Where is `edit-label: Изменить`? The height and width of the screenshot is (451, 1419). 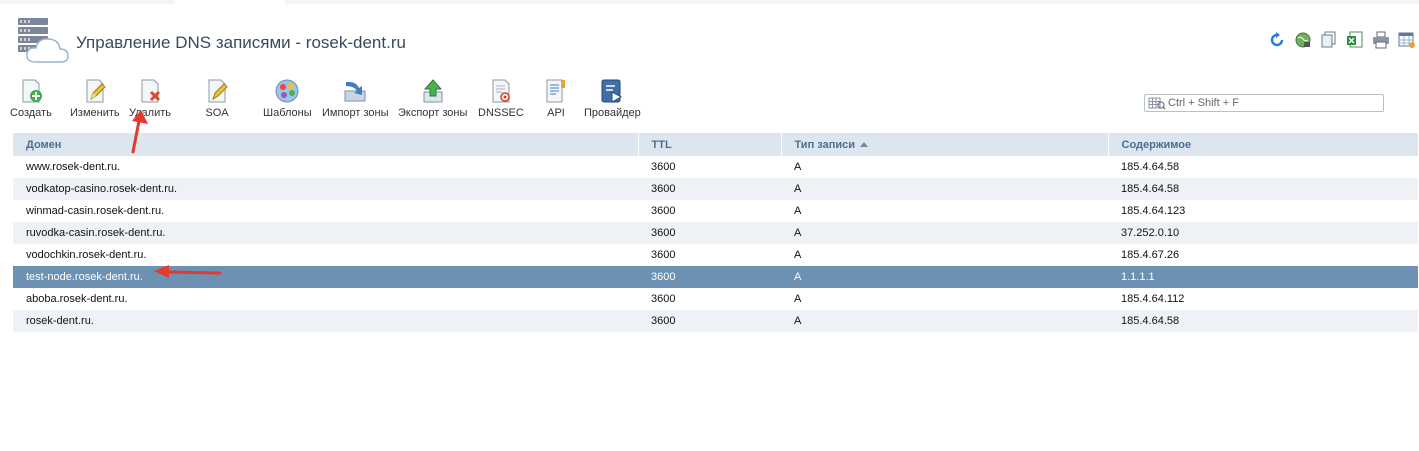
edit-label: Изменить is located at coordinates (95, 113).